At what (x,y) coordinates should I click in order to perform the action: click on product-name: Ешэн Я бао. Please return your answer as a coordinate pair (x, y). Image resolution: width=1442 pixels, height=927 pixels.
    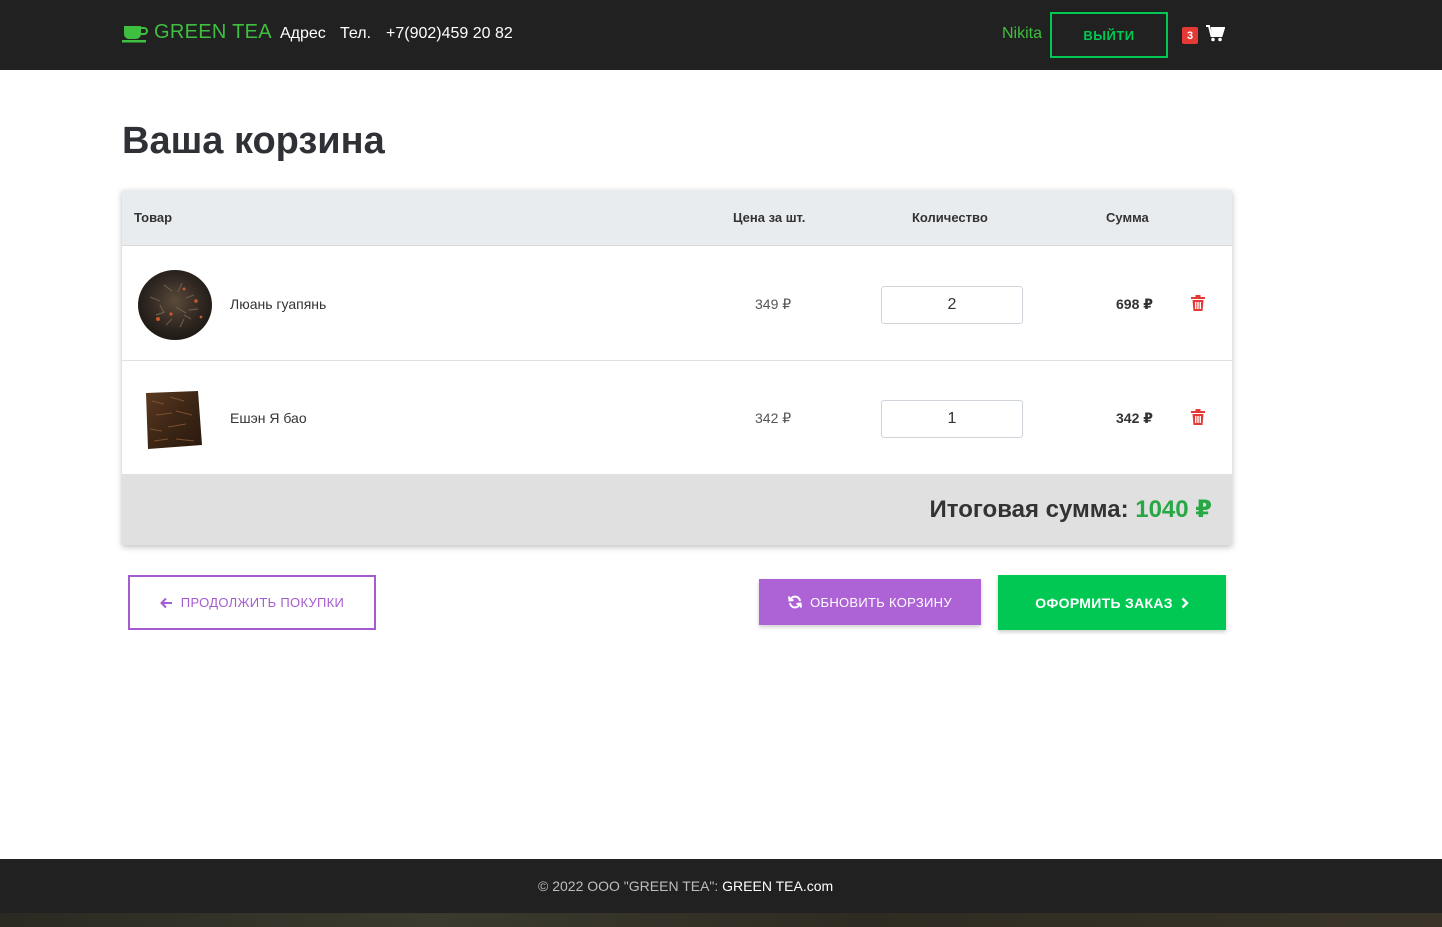
    Looking at the image, I should click on (268, 418).